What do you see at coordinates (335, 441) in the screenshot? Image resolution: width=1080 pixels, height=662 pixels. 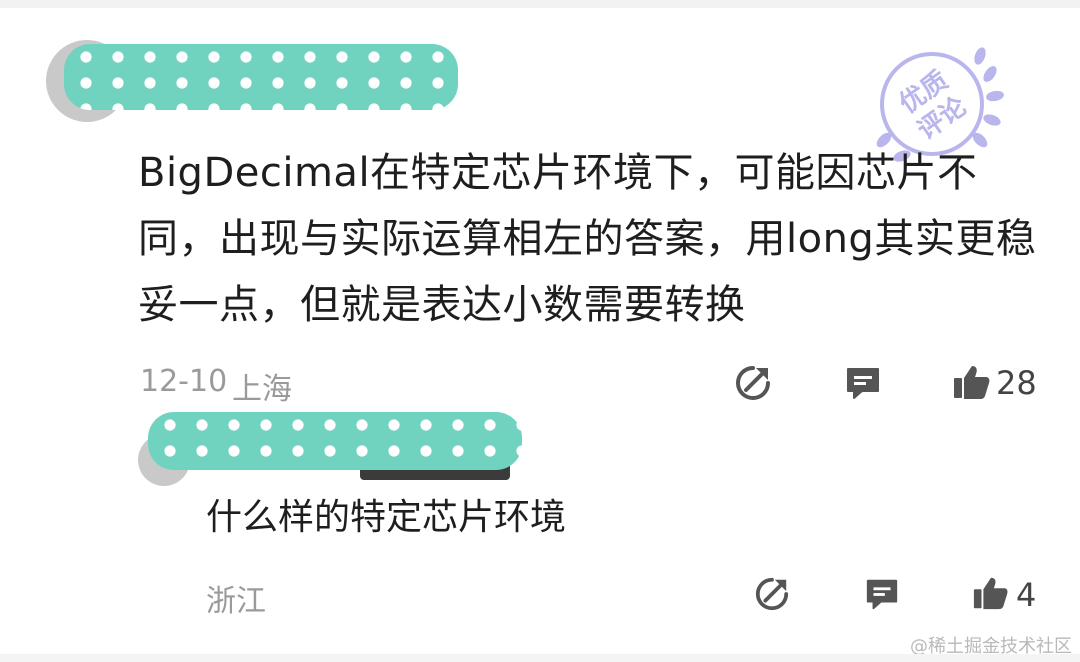 I see `redacted-reply-username` at bounding box center [335, 441].